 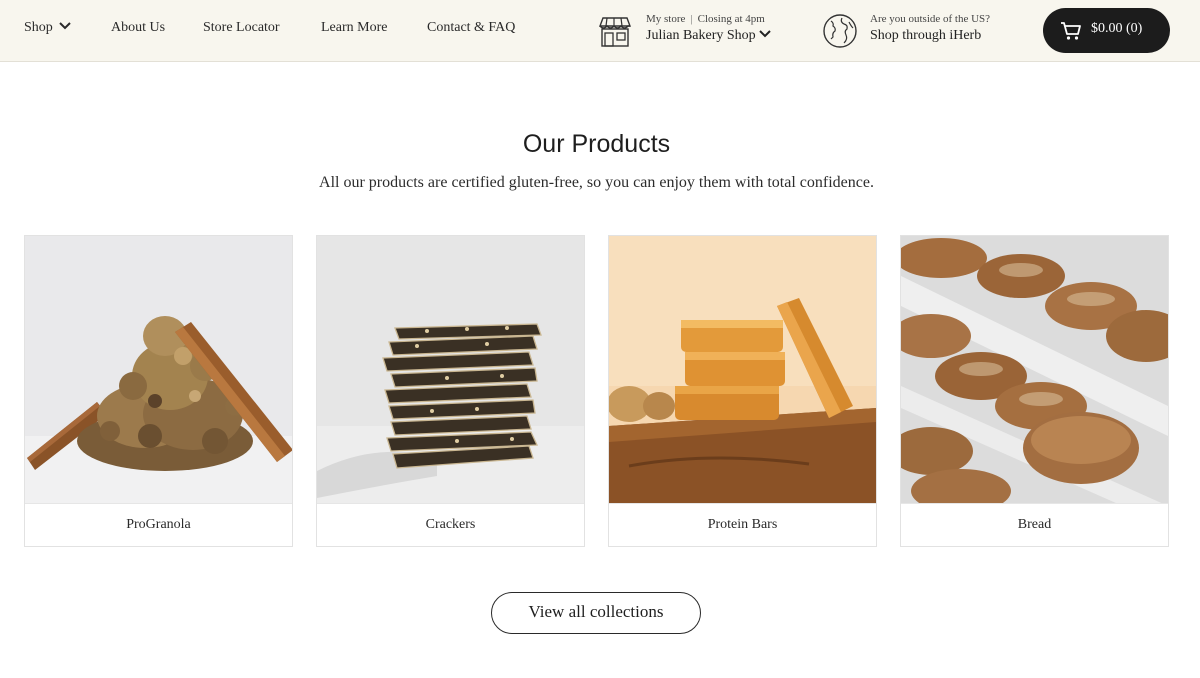 What do you see at coordinates (701, 35) in the screenshot?
I see `store-name: Julian Bakery Shop` at bounding box center [701, 35].